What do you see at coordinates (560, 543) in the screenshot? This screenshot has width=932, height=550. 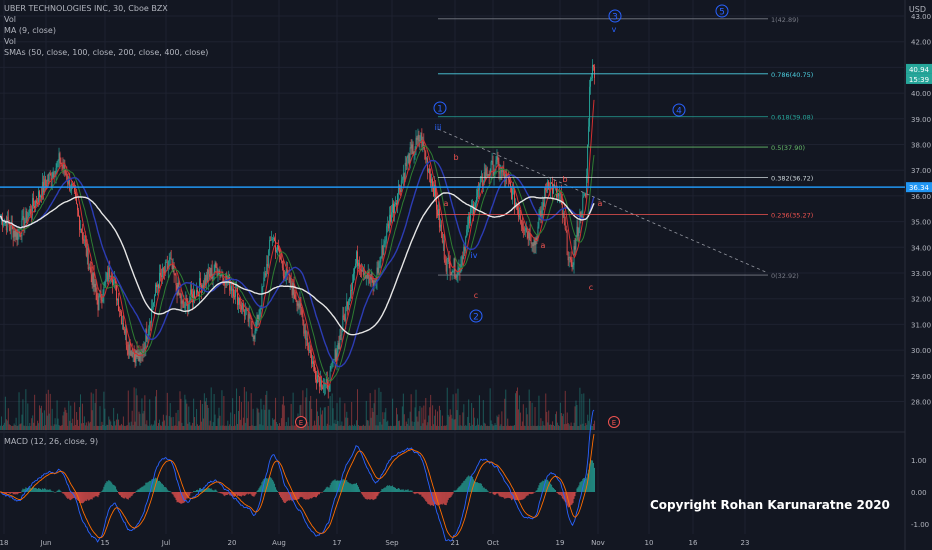 I see `x-tick-label: 19` at bounding box center [560, 543].